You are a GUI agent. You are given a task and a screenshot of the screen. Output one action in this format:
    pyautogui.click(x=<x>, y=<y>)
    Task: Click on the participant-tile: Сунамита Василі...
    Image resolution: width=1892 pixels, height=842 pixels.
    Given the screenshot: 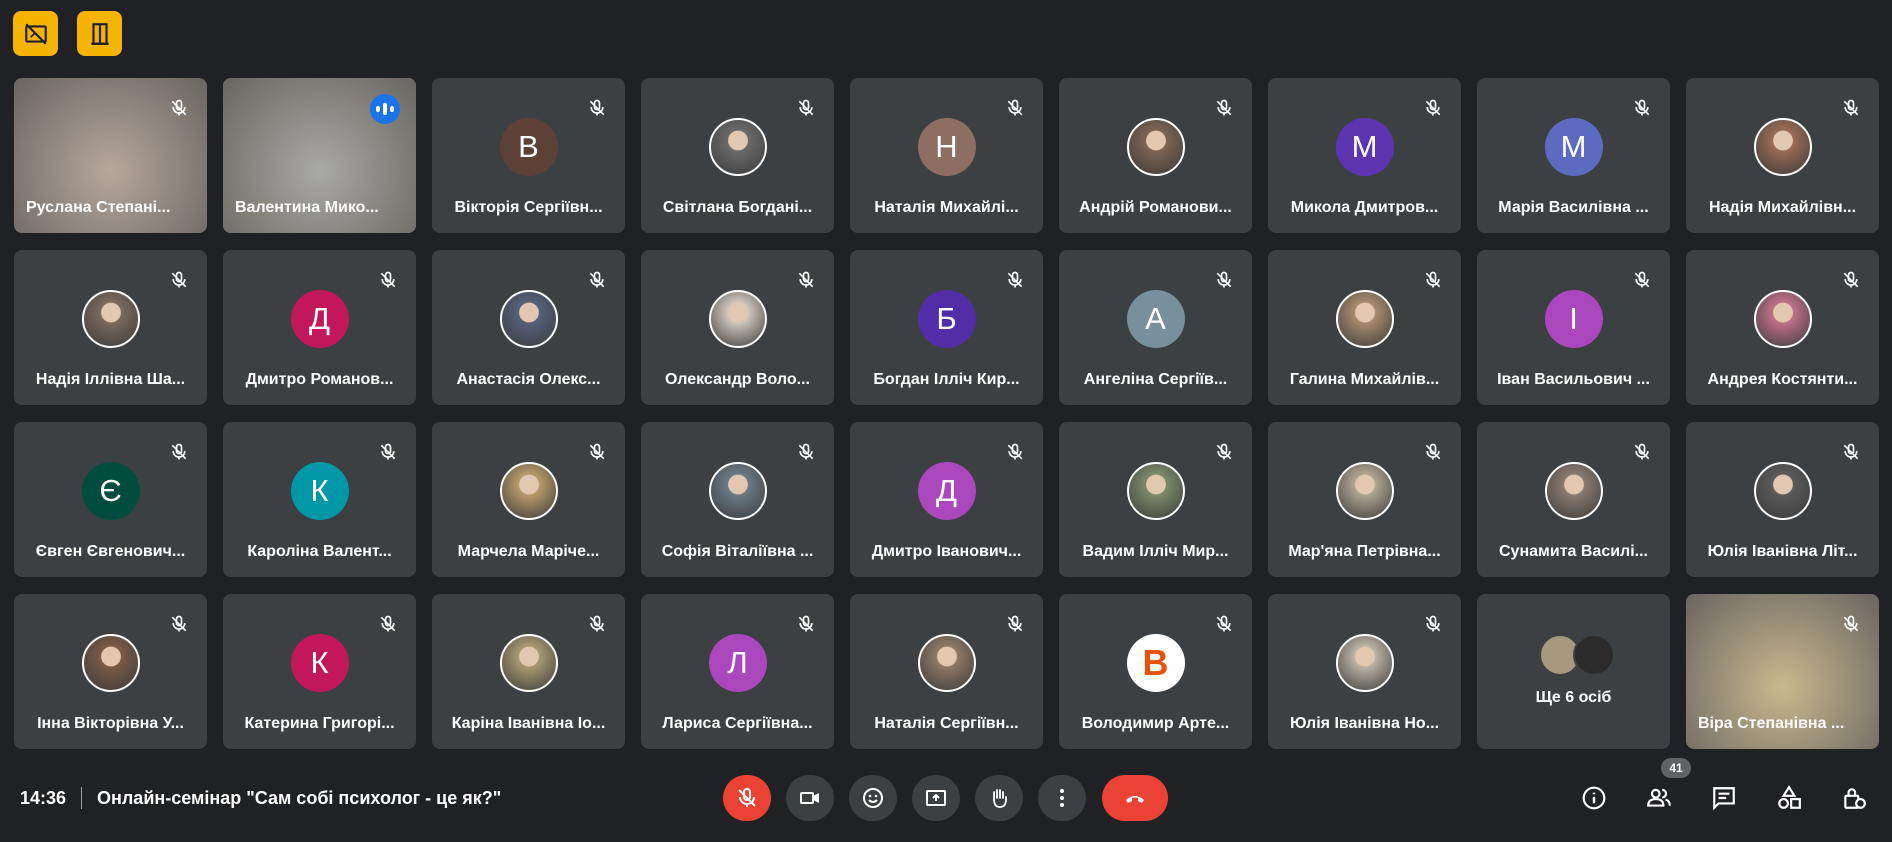 What is the action you would take?
    pyautogui.click(x=1573, y=499)
    